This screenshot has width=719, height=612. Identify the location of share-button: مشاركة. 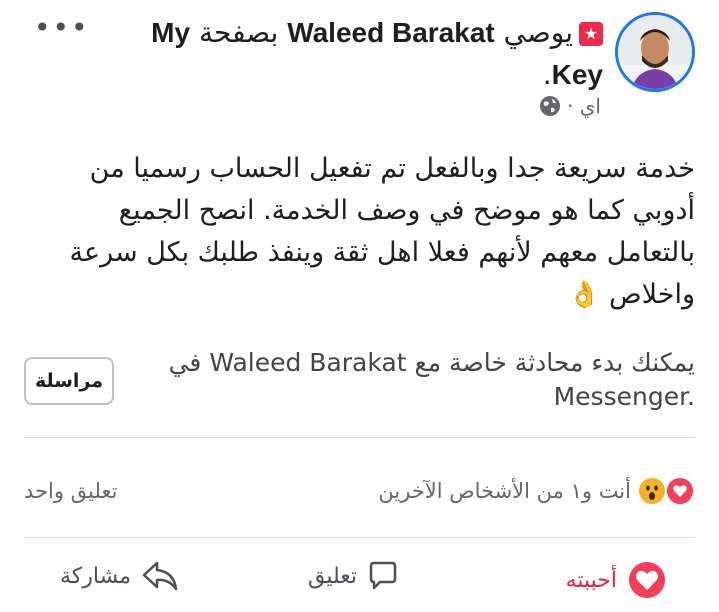
(119, 576).